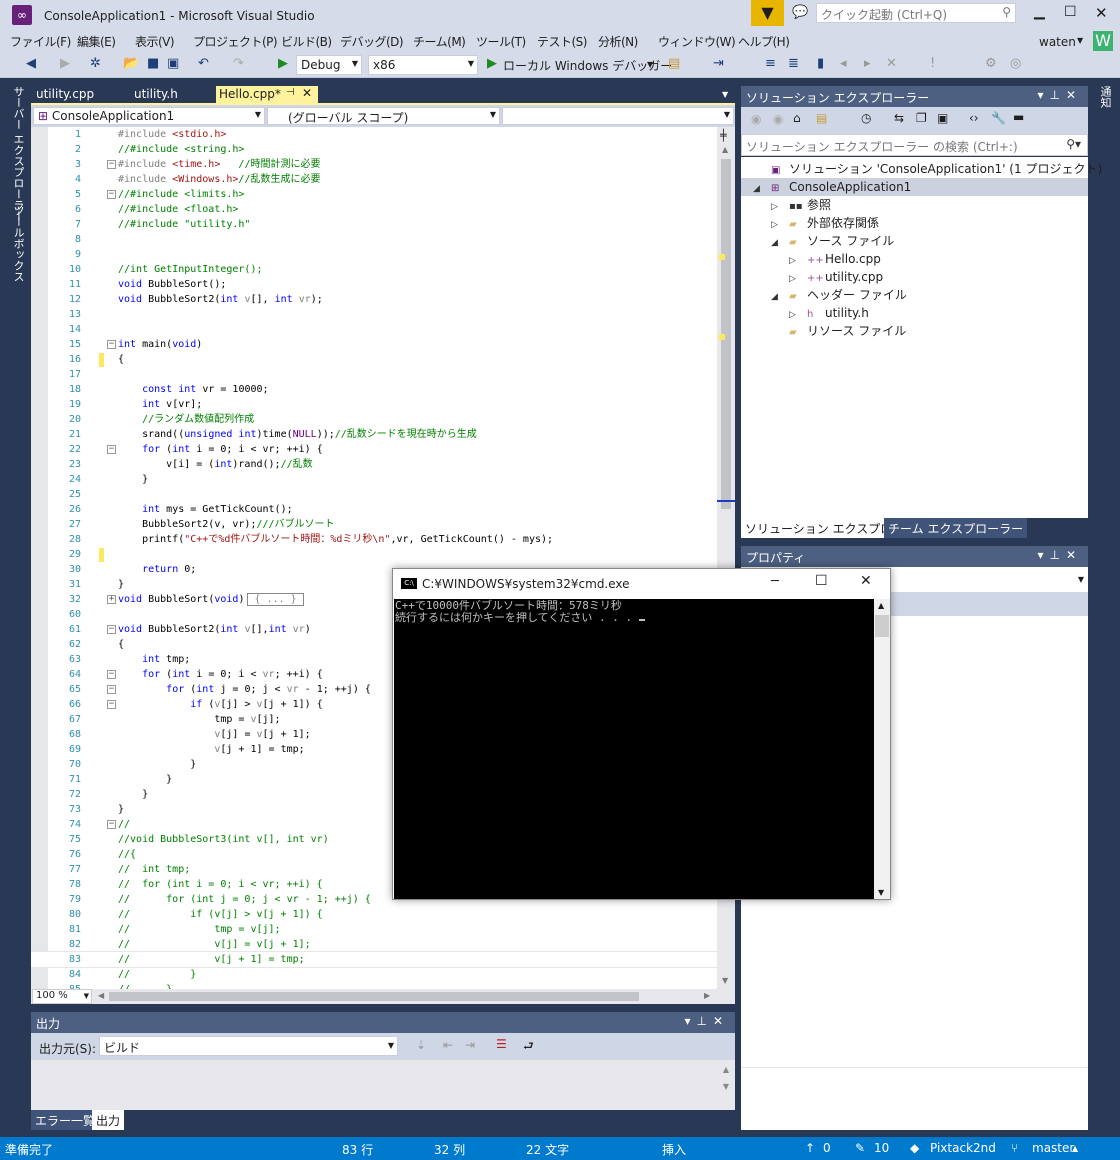 This screenshot has width=1120, height=1160. What do you see at coordinates (723, 135) in the screenshot?
I see `split-icon: ╪` at bounding box center [723, 135].